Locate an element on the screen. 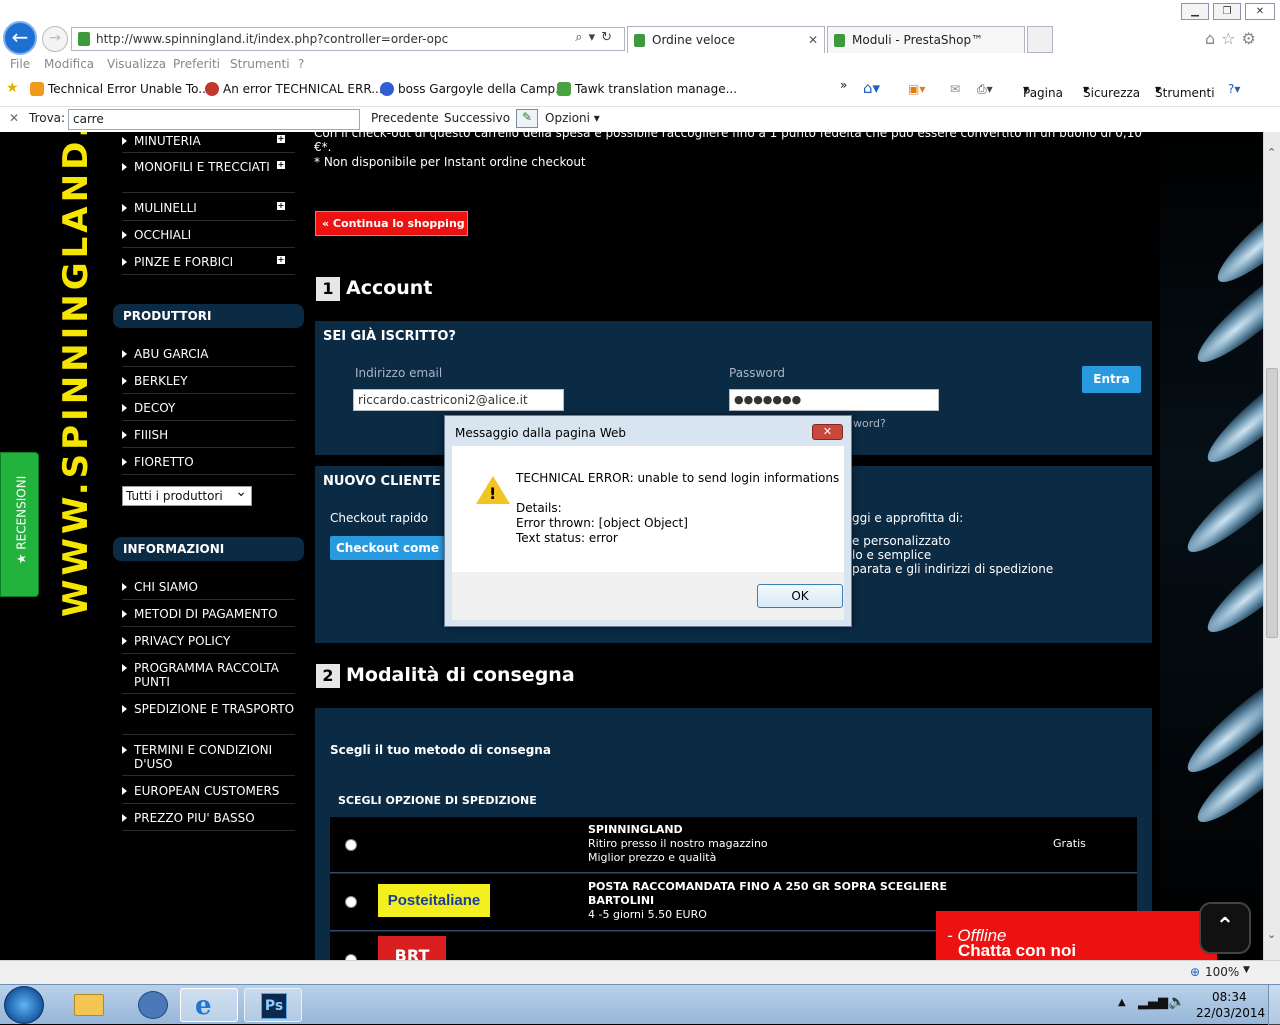  shipping-detail: Miglior prezzo e qualità is located at coordinates (652, 857).